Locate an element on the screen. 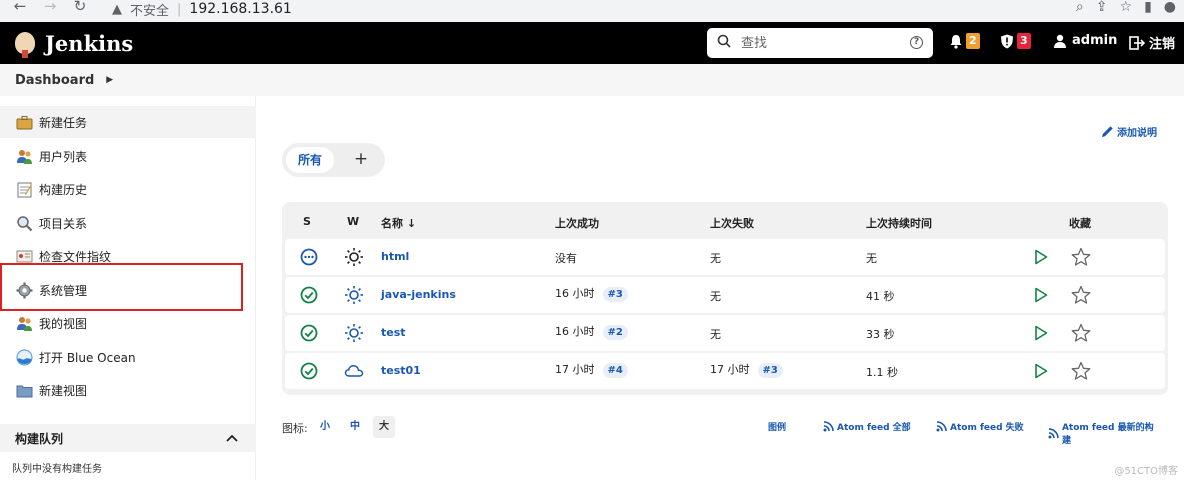 Image resolution: width=1184 pixels, height=480 pixels. browser-actions: ⌕ ⇪ ☆ ▮ ● is located at coordinates (1130, 11).